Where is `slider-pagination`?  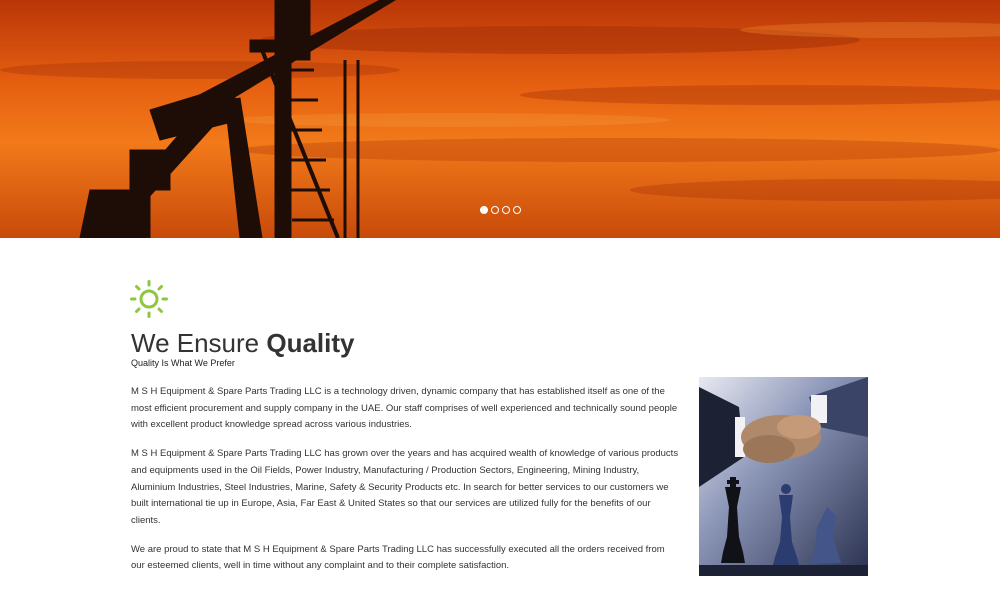
slider-pagination is located at coordinates (500, 210).